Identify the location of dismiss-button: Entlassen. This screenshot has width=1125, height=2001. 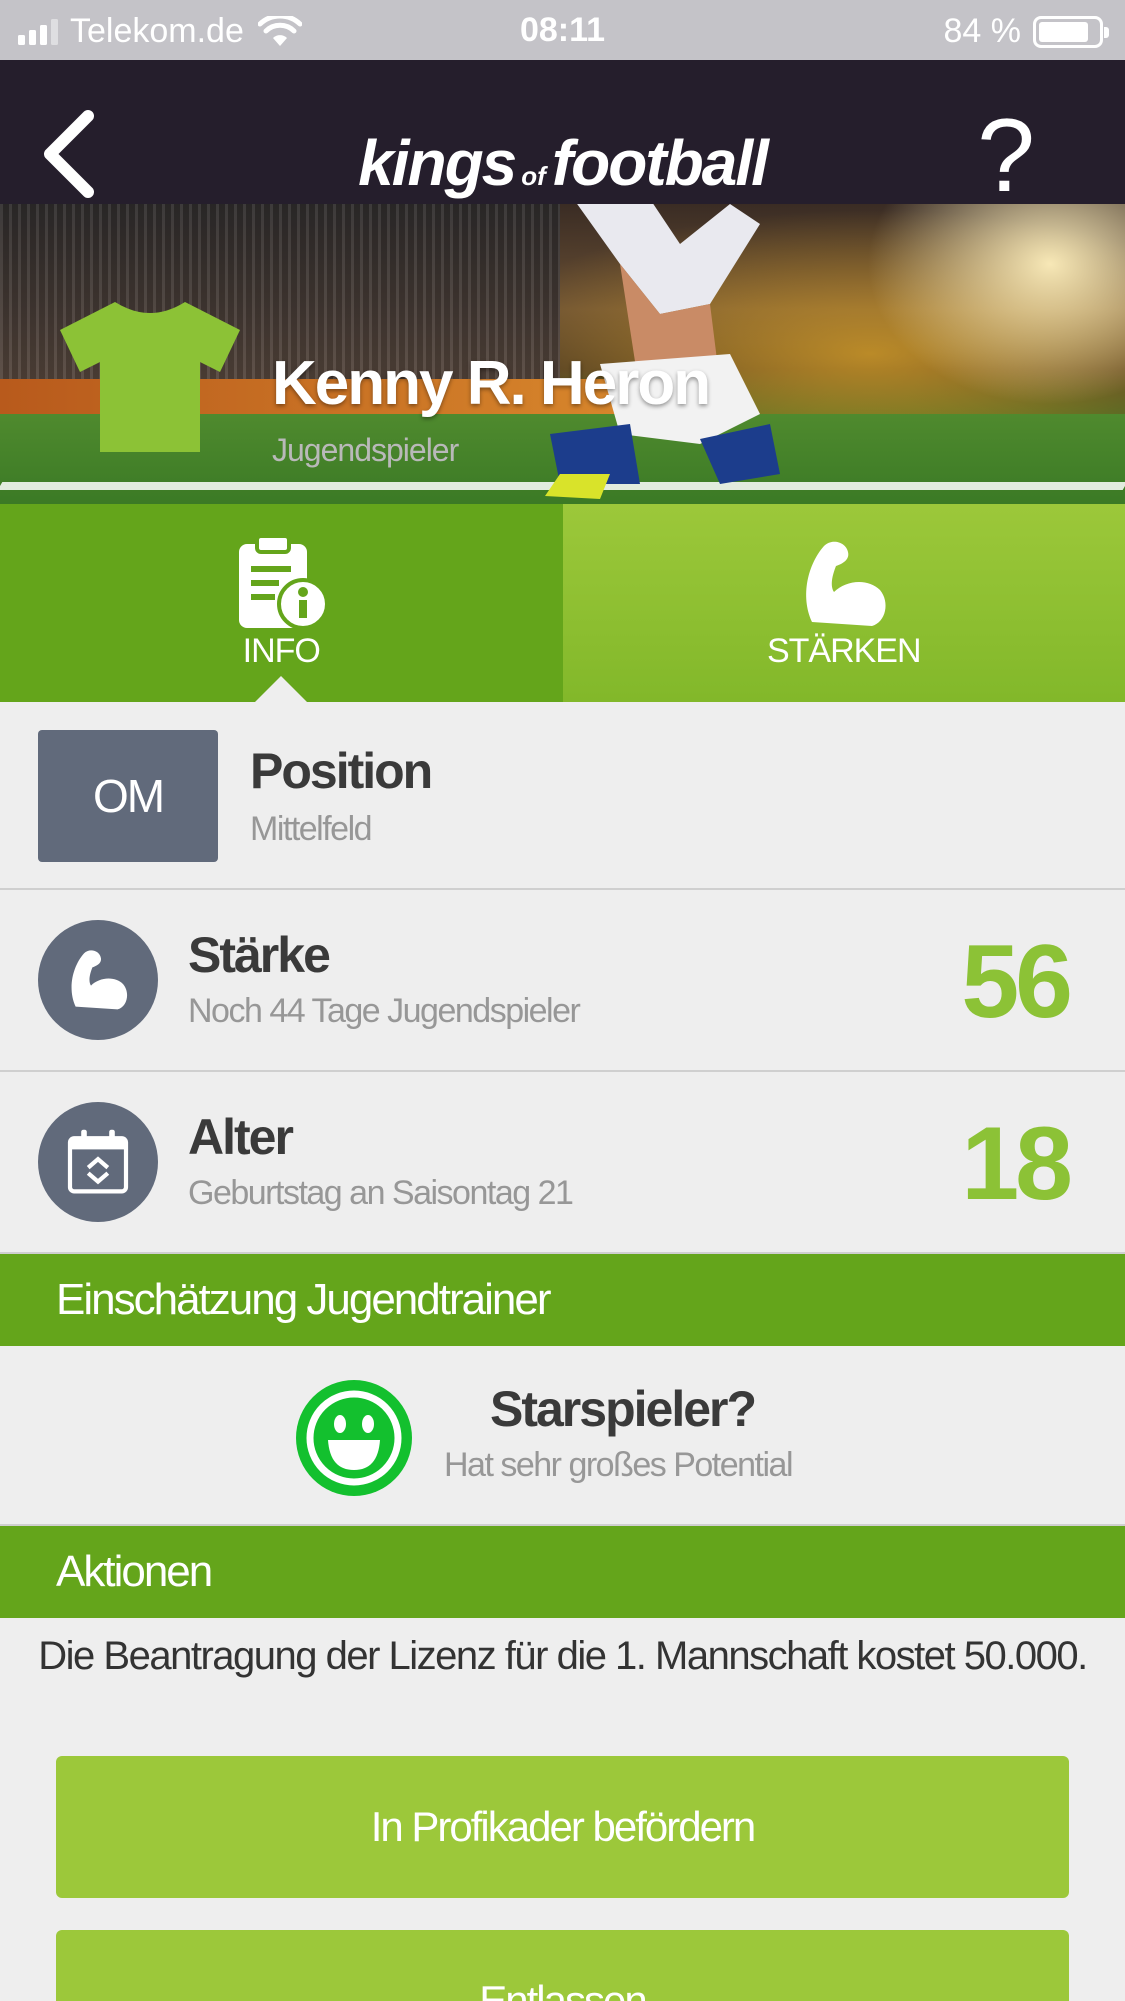
(562, 1965).